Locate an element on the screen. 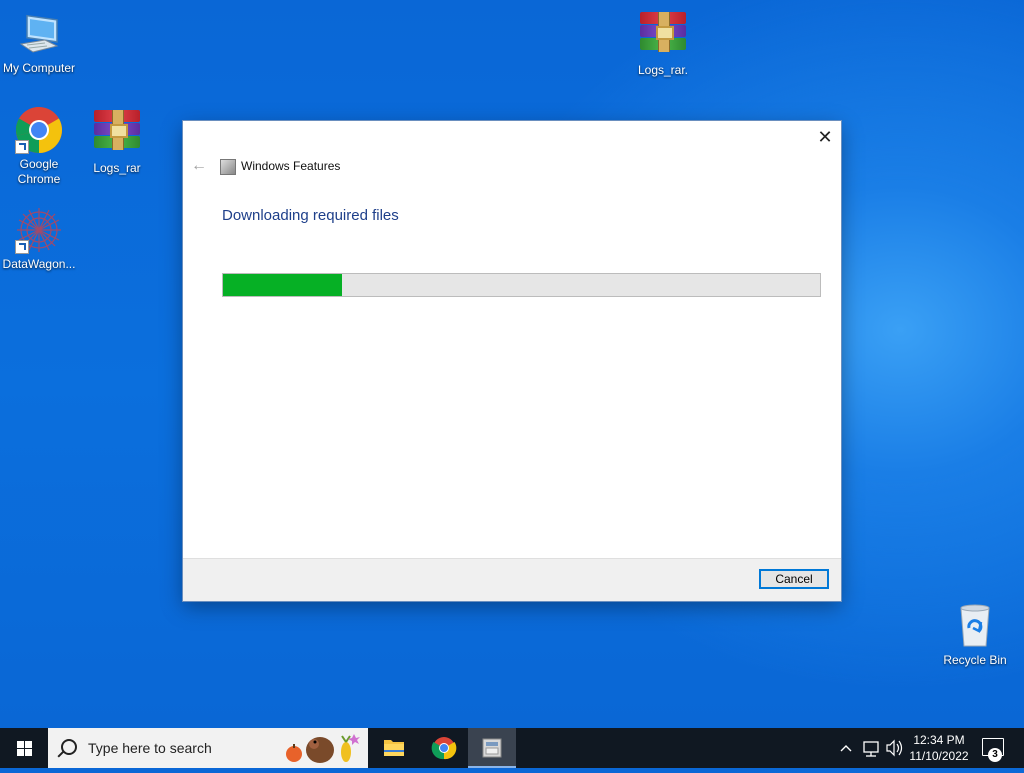 The height and width of the screenshot is (773, 1024). desktop-icon-google-chrome: Google Chrome is located at coordinates (39, 146).